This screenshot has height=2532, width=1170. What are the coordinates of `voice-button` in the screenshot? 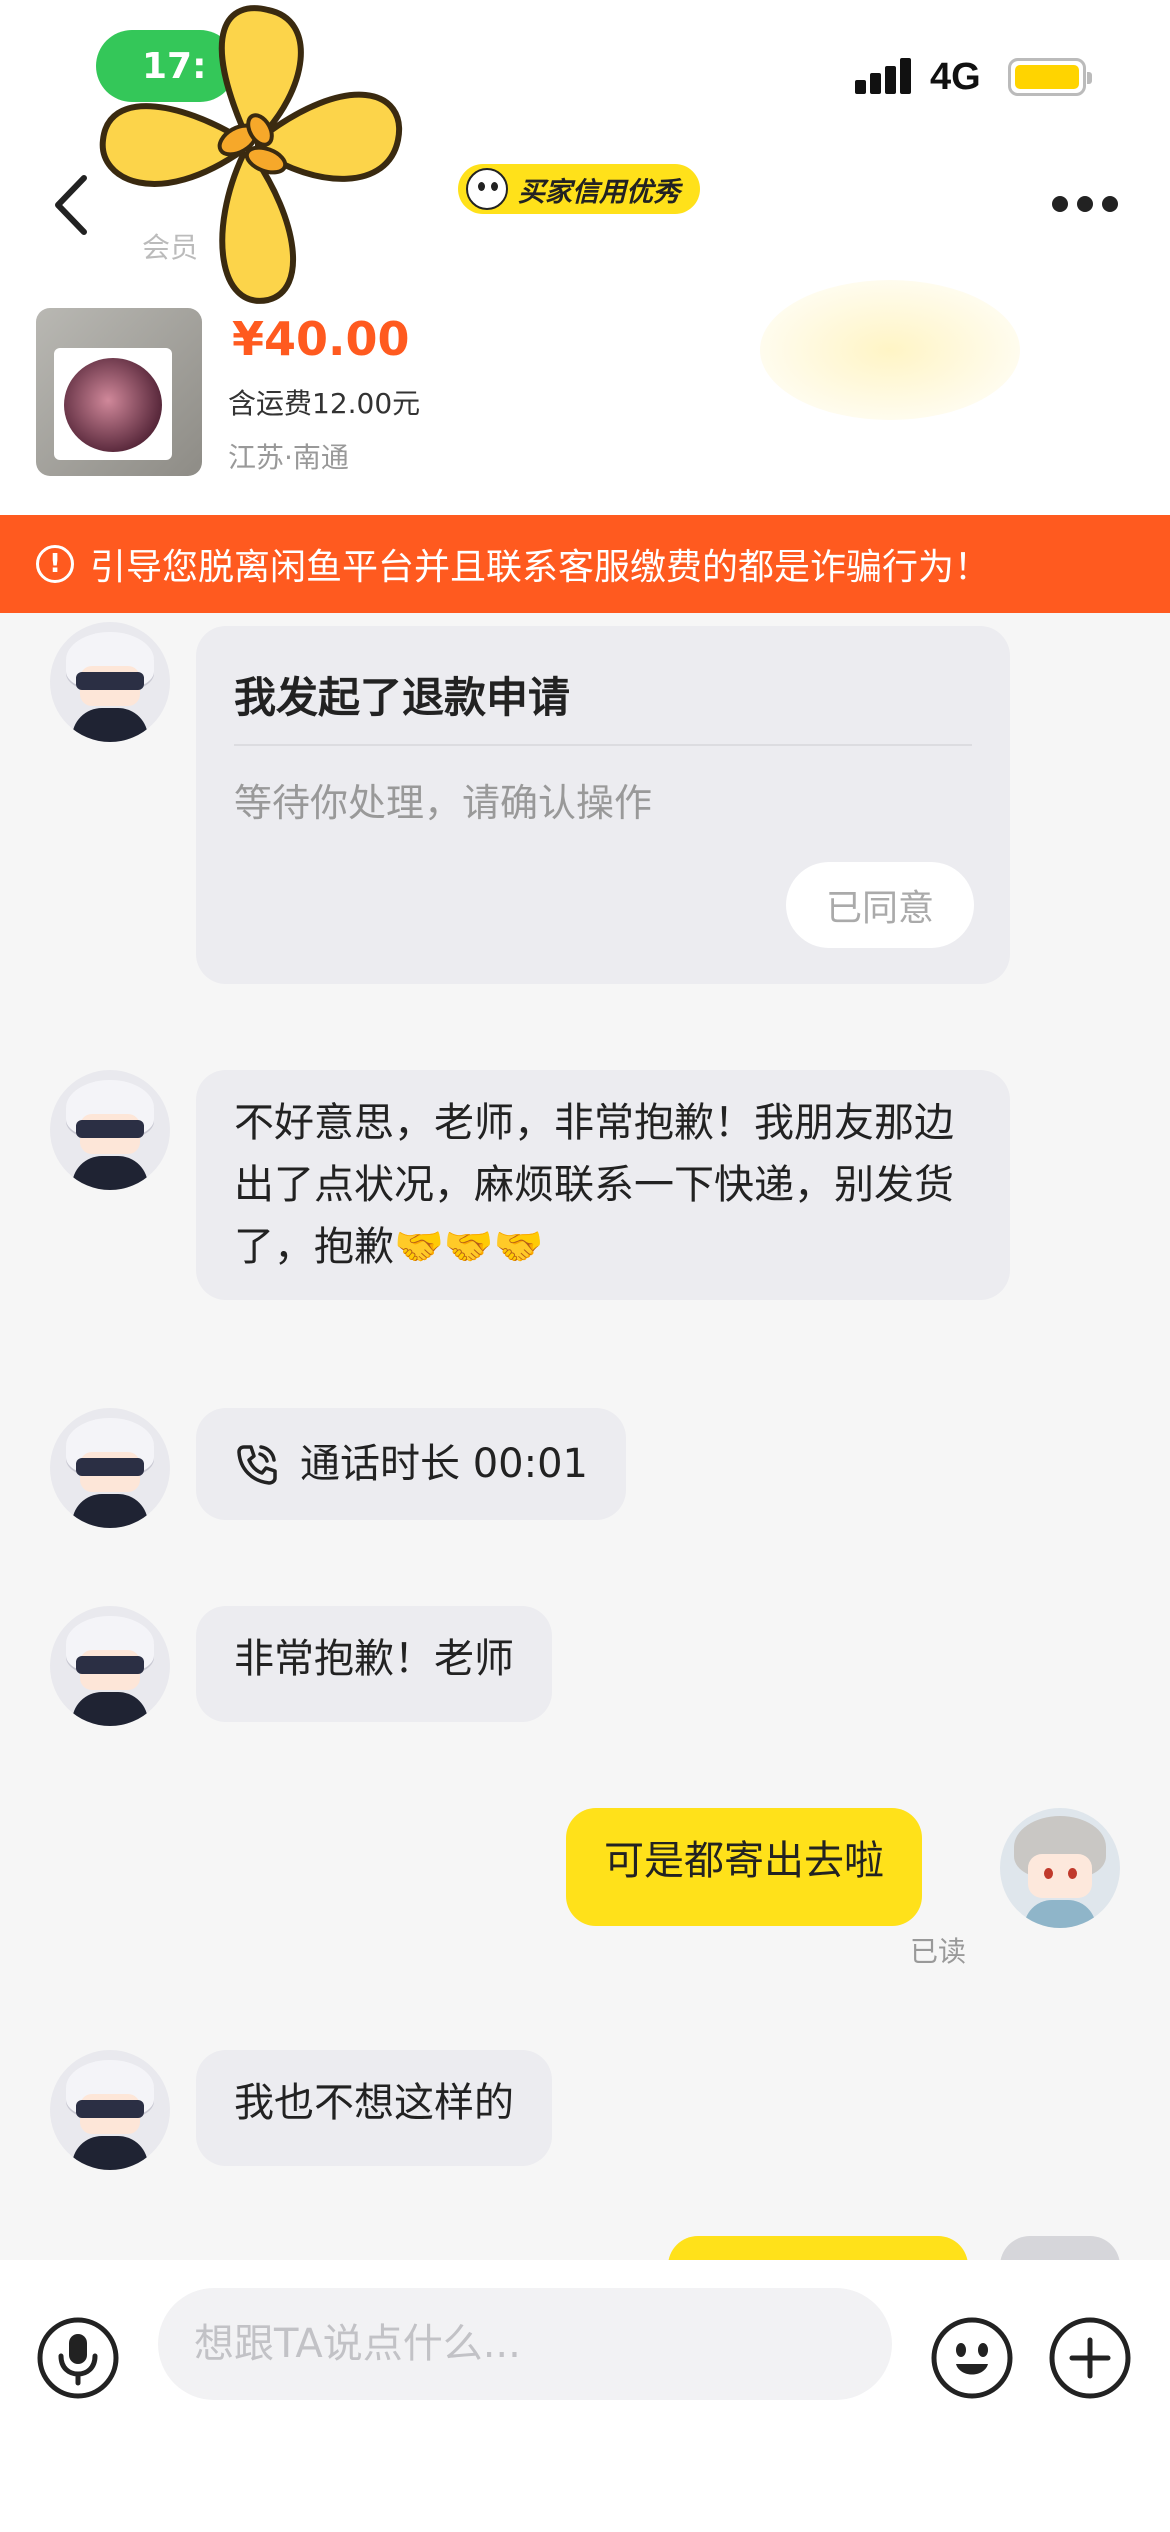 It's located at (78, 2358).